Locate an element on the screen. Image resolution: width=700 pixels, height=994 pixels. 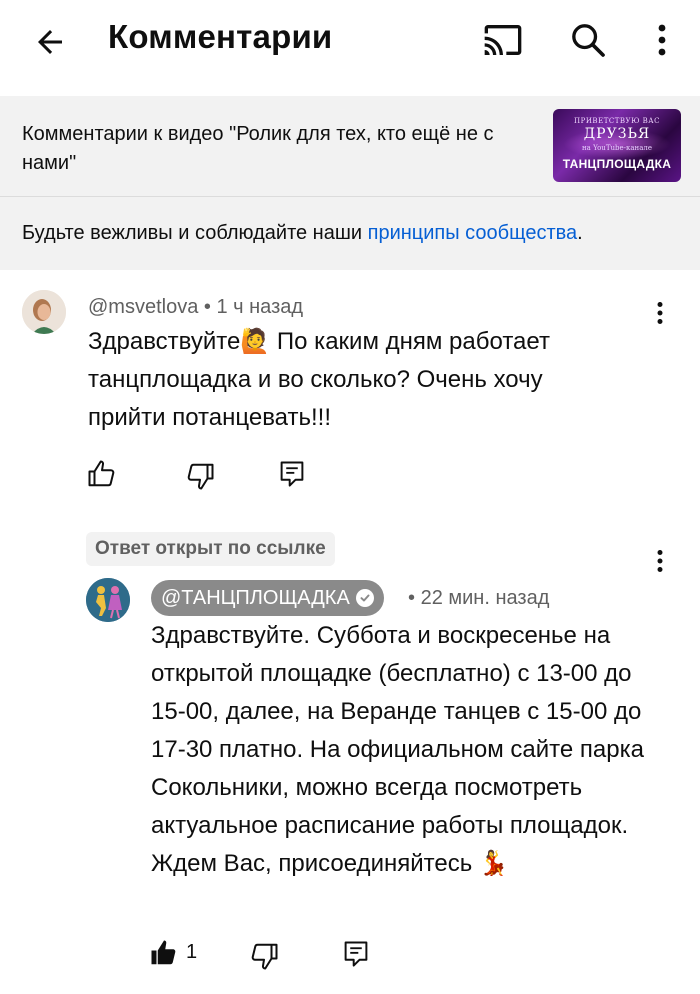
guidelines-link: принципы сообщества is located at coordinates (473, 233).